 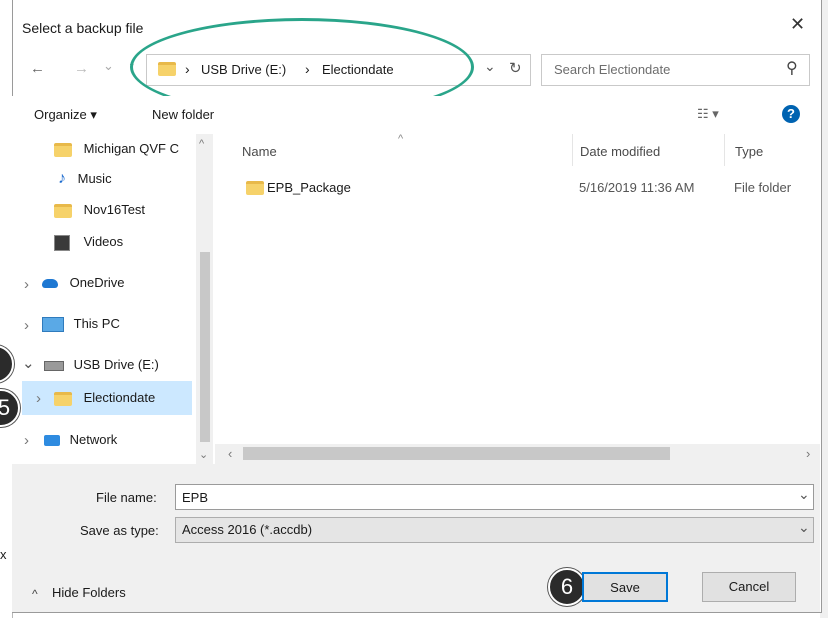 What do you see at coordinates (494, 497) in the screenshot?
I see `file-name-input: EPB` at bounding box center [494, 497].